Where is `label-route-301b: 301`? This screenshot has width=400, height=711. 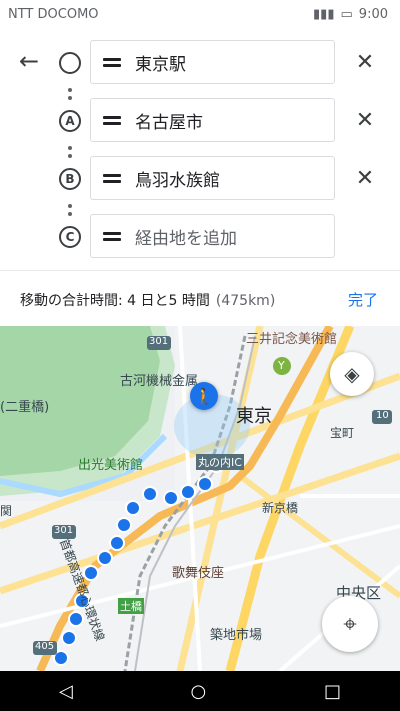 label-route-301b: 301 is located at coordinates (64, 530).